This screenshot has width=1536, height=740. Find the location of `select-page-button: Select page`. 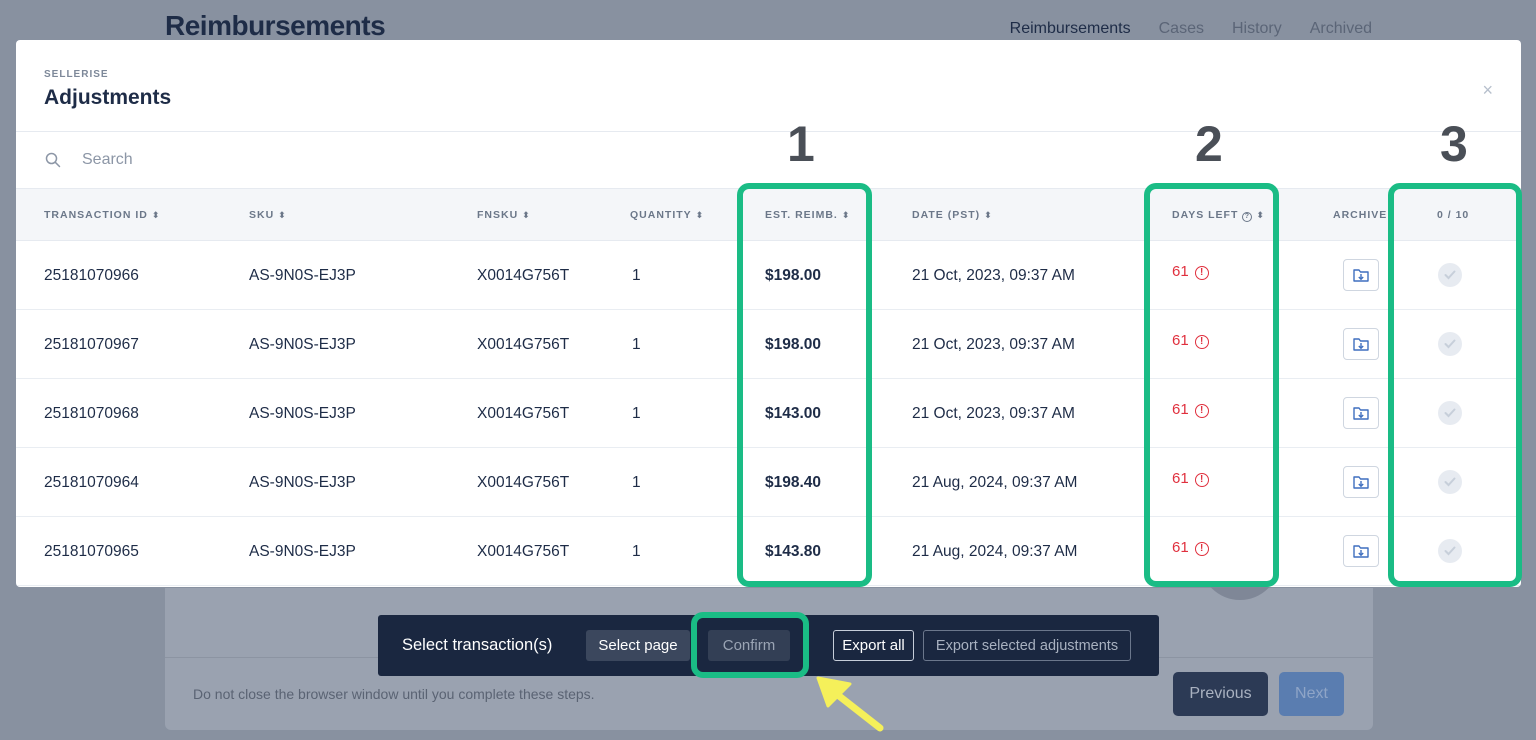

select-page-button: Select page is located at coordinates (638, 645).